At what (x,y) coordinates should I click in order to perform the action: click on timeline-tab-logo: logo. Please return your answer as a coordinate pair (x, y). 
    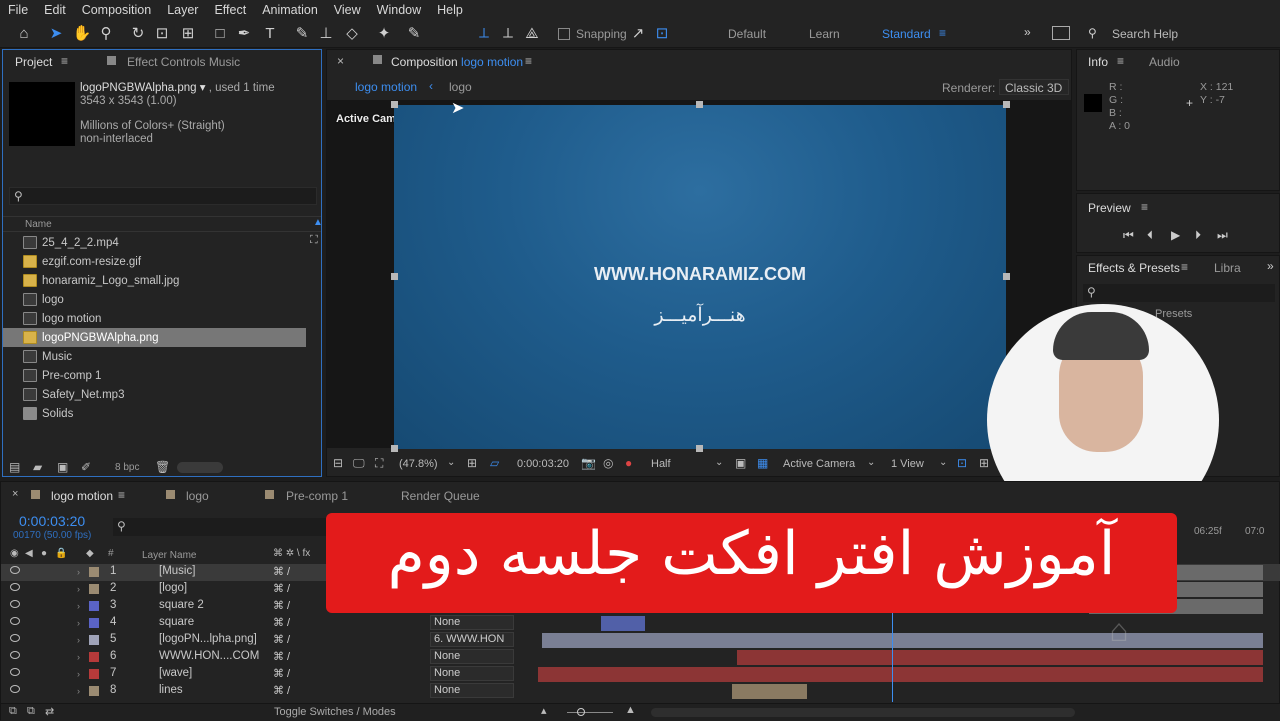
    Looking at the image, I should click on (197, 496).